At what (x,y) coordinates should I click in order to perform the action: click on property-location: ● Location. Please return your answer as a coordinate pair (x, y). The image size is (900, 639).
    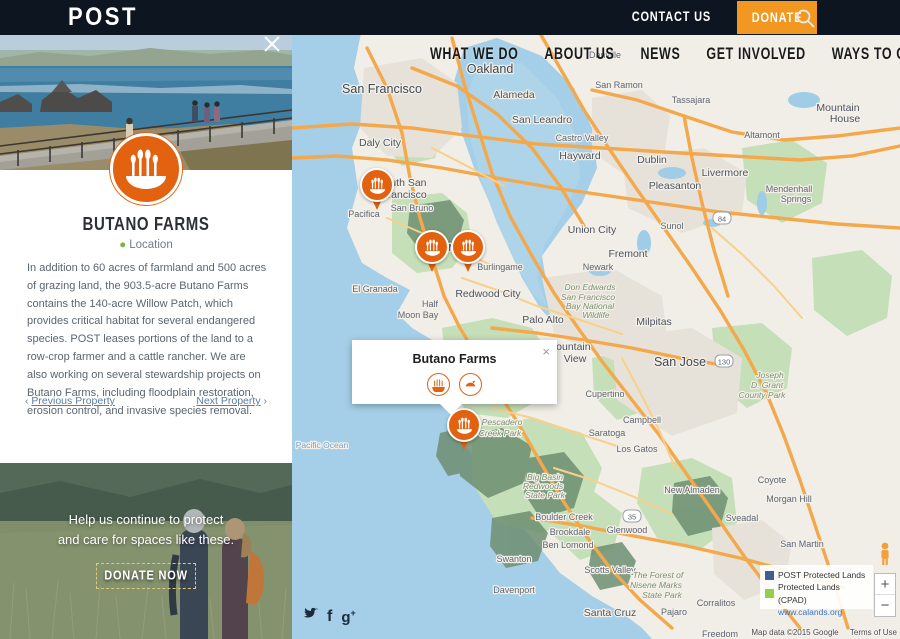
    Looking at the image, I should click on (146, 245).